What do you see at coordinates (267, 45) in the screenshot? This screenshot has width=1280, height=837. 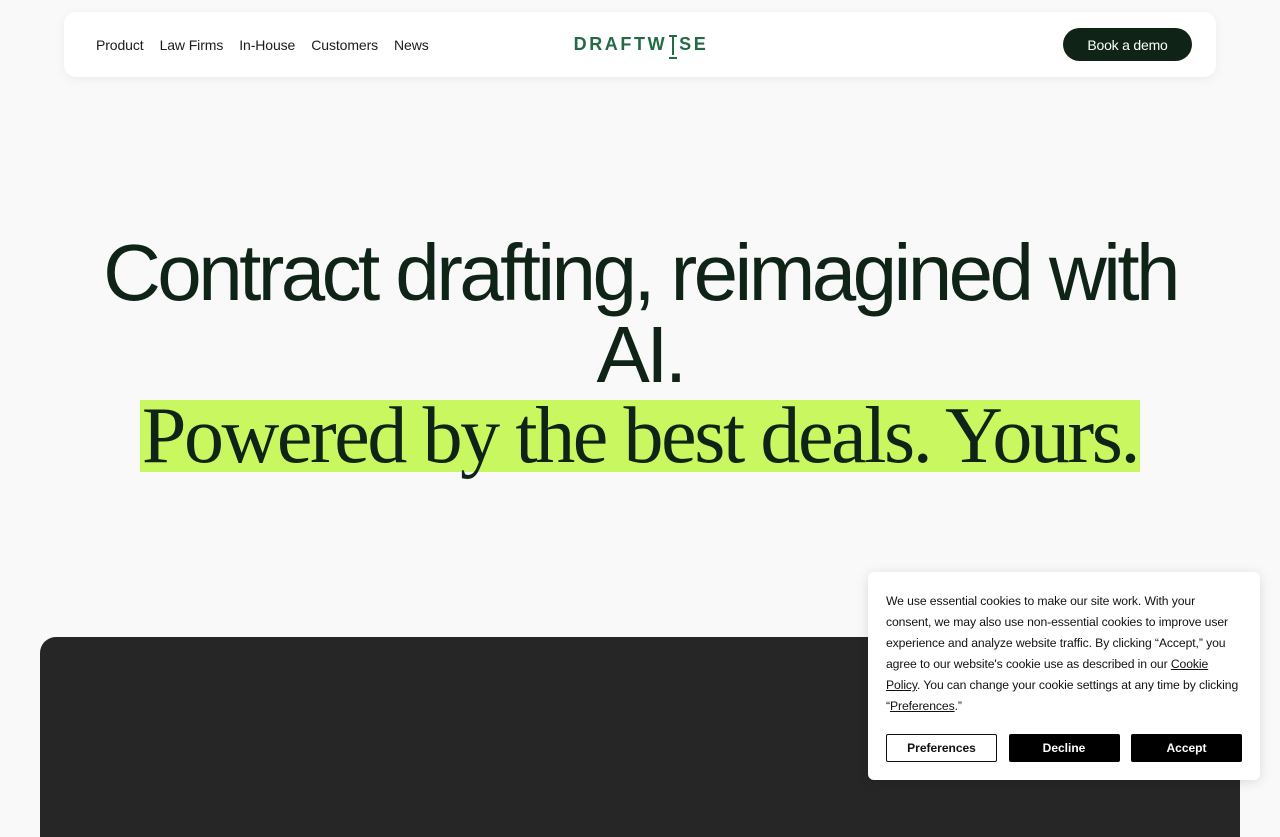 I see `nav-link-in-house: In-House` at bounding box center [267, 45].